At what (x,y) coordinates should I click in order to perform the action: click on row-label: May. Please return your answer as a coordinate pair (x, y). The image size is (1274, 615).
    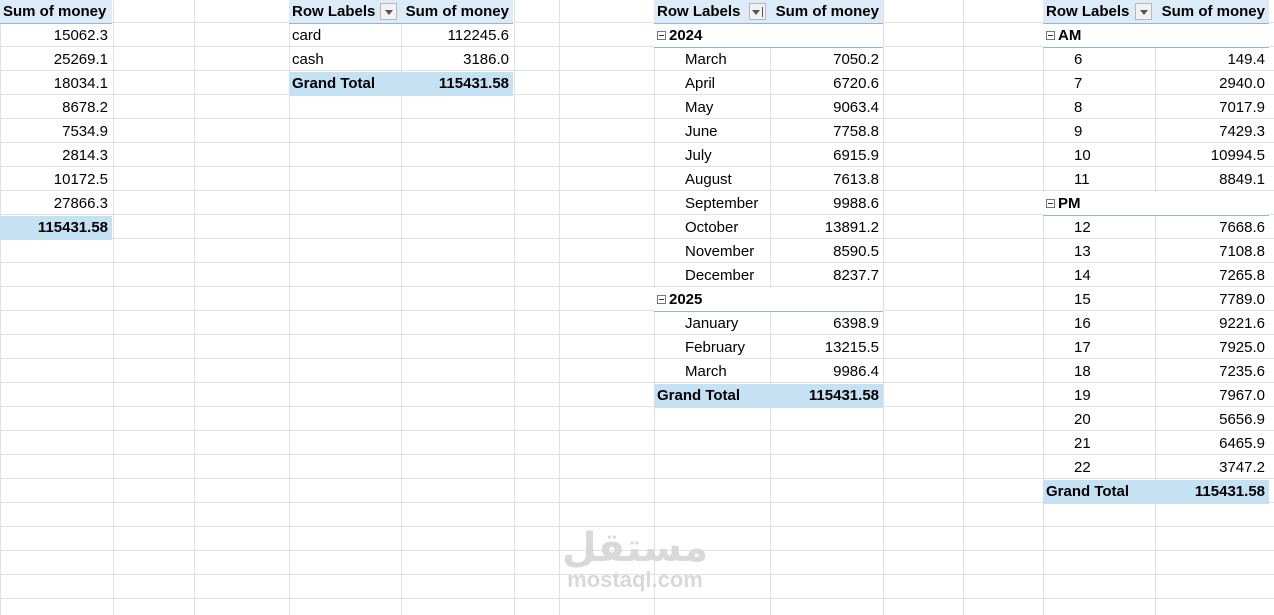
    Looking at the image, I should click on (712, 108).